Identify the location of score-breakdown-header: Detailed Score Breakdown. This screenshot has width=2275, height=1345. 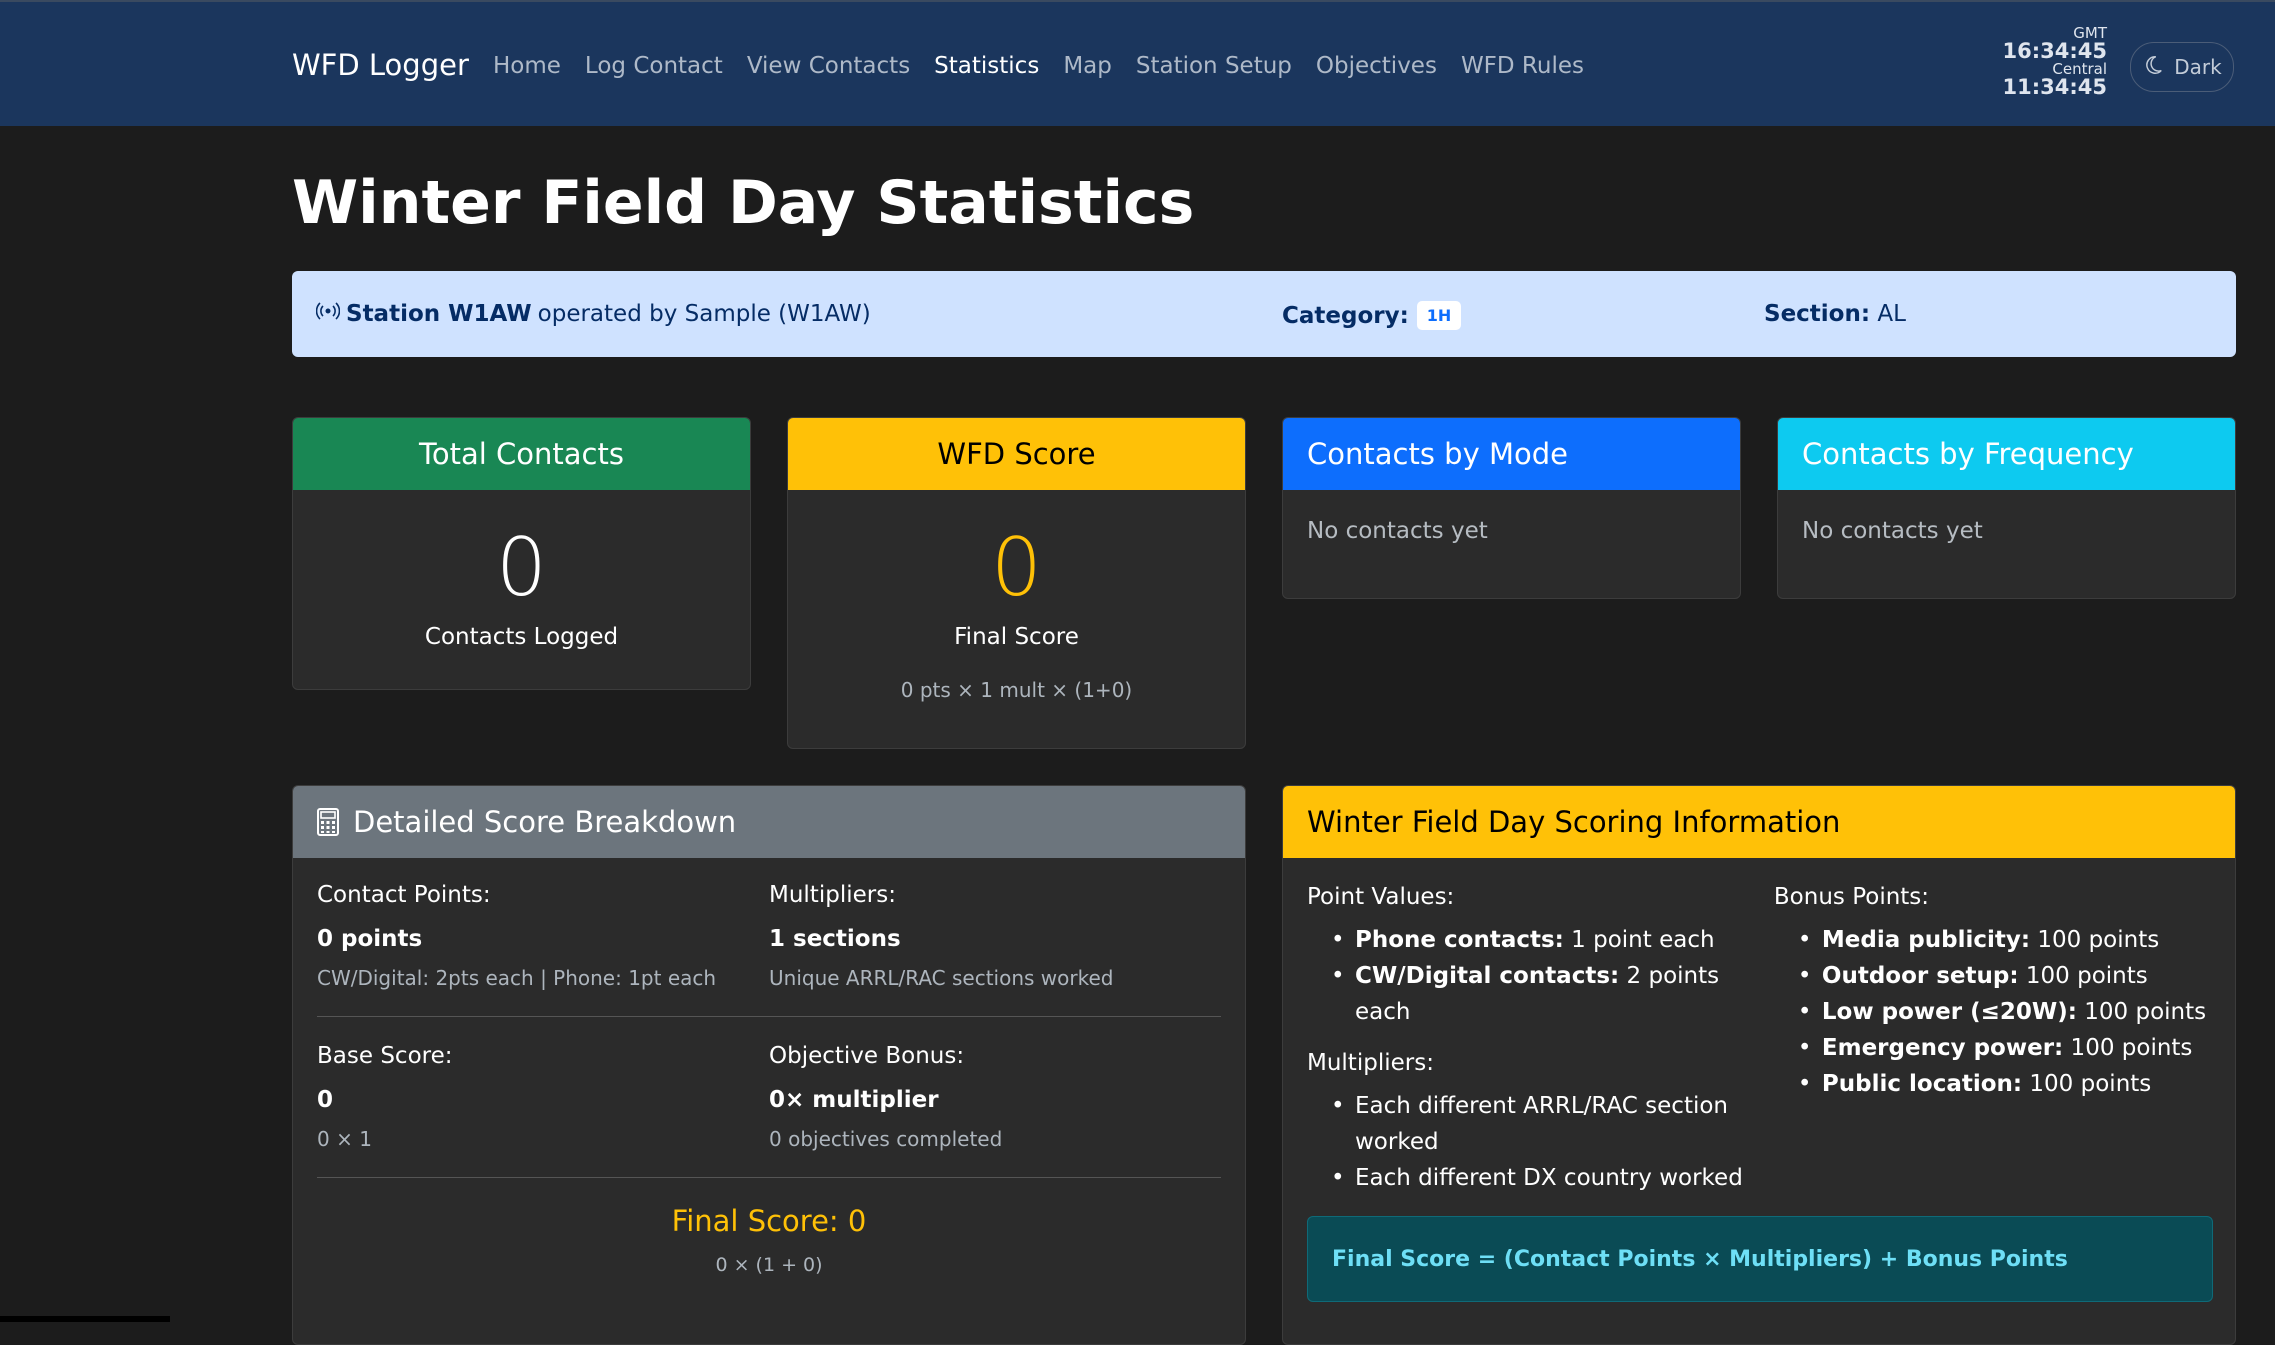
(769, 822).